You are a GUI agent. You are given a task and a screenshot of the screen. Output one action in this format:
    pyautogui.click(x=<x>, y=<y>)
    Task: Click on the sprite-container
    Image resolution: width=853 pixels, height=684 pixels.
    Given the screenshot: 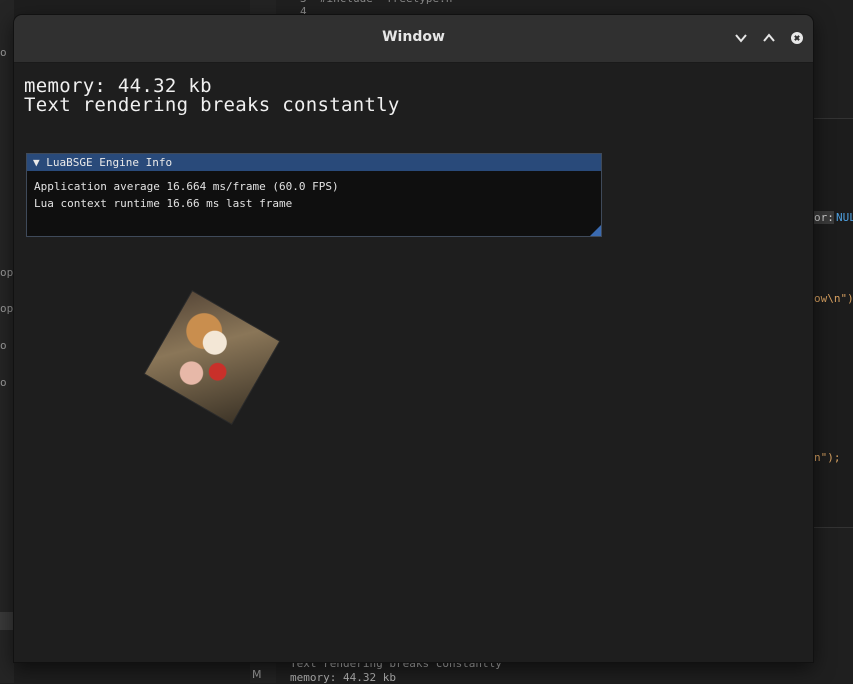 What is the action you would take?
    pyautogui.click(x=212, y=357)
    